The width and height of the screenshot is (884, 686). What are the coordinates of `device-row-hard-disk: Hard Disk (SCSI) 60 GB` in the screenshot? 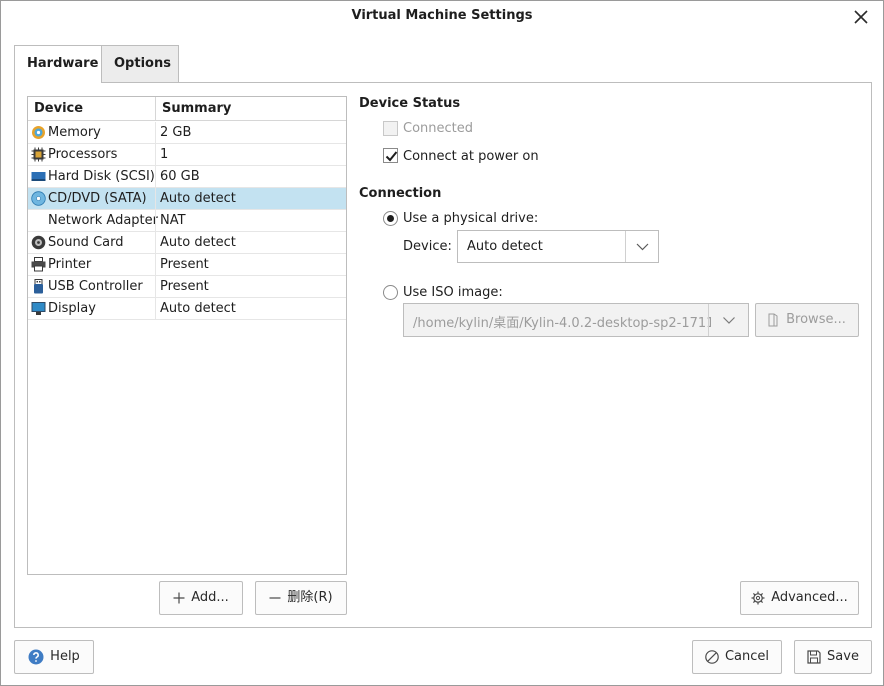 It's located at (187, 177).